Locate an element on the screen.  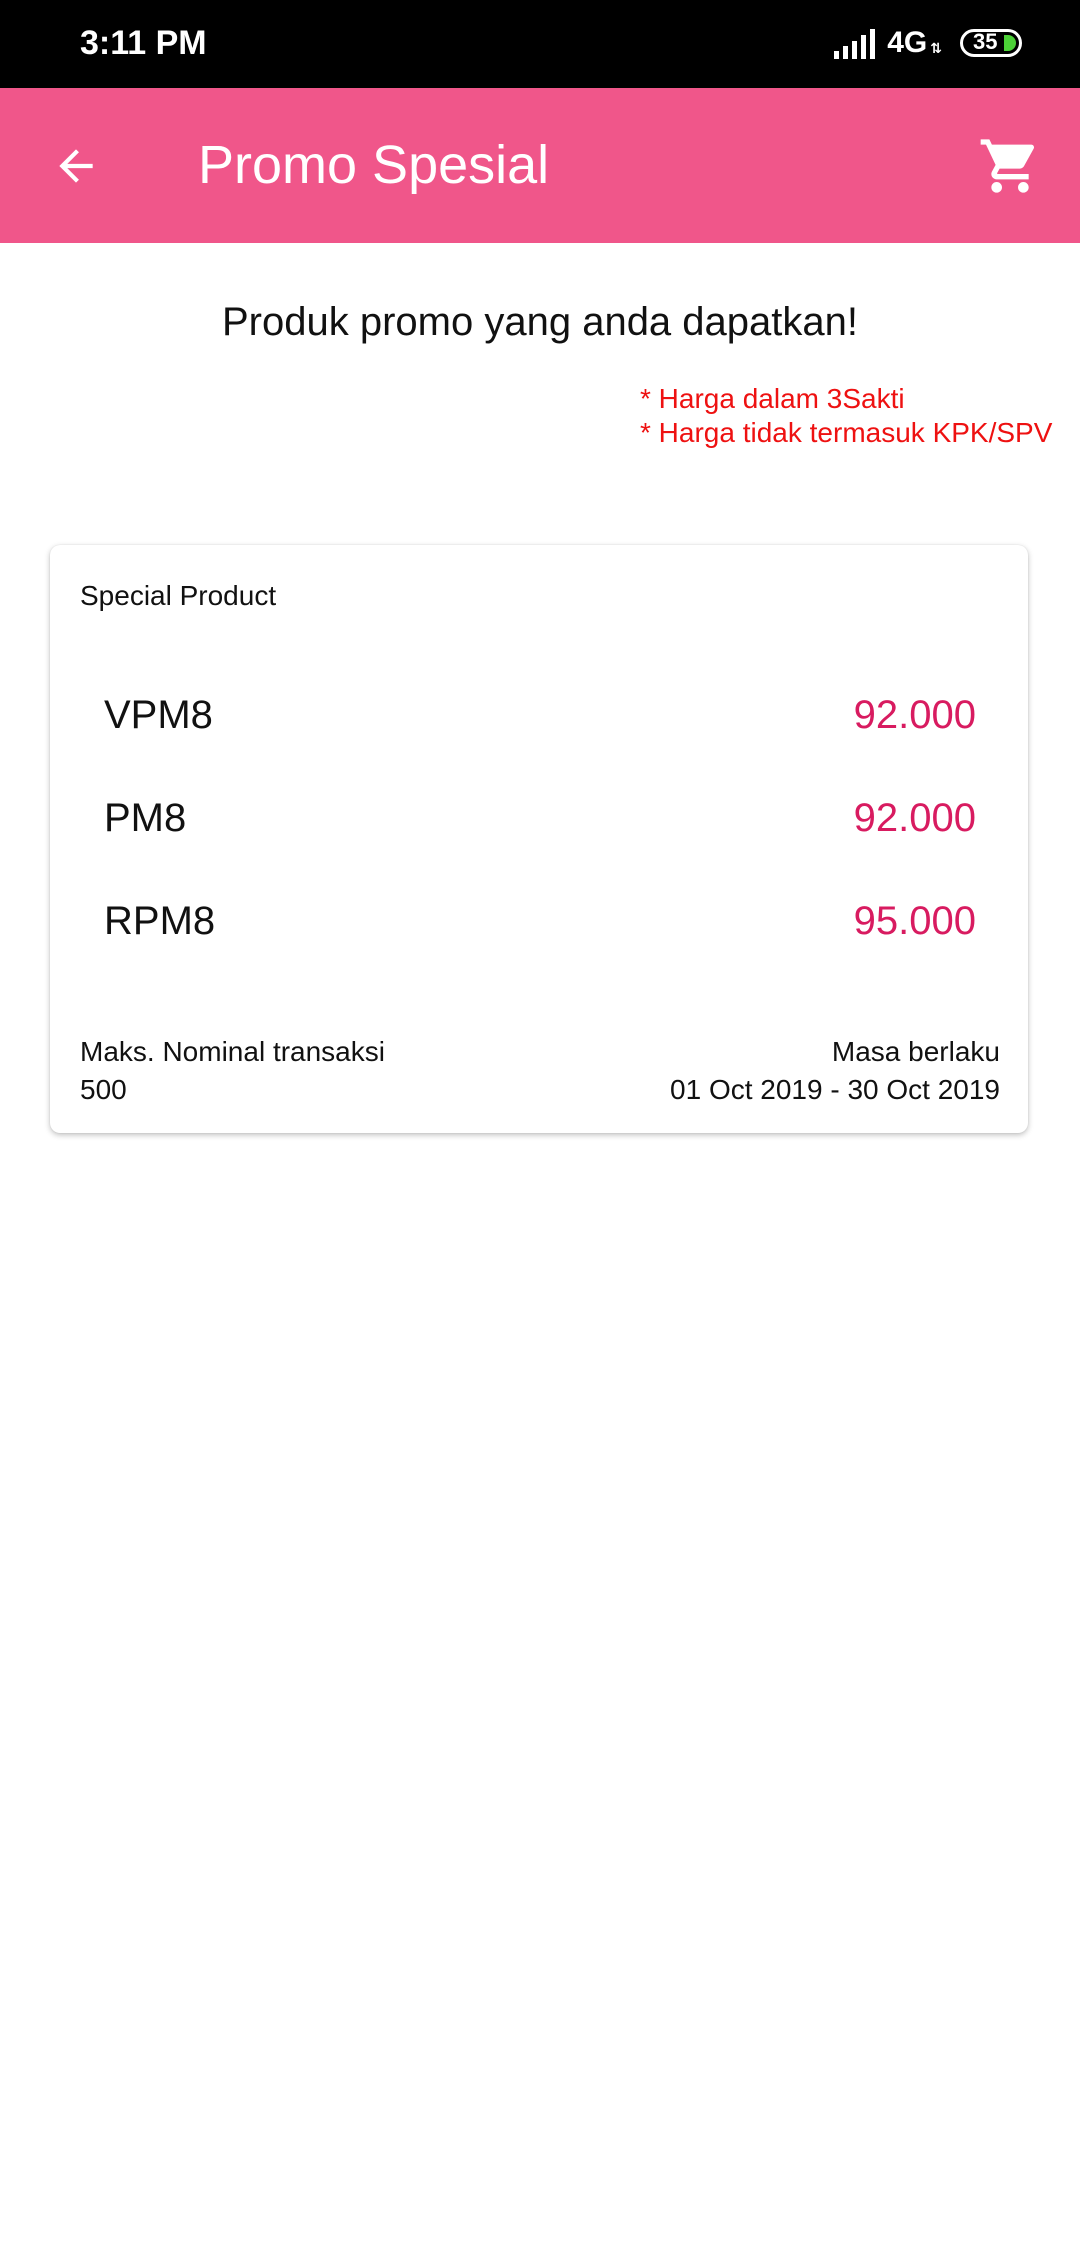
max-transaction-value: 500 is located at coordinates (103, 1089).